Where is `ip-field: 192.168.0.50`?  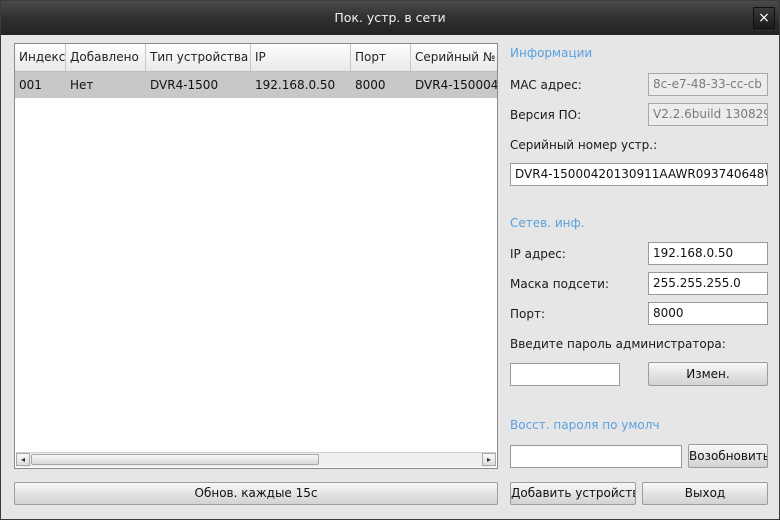 ip-field: 192.168.0.50 is located at coordinates (708, 253).